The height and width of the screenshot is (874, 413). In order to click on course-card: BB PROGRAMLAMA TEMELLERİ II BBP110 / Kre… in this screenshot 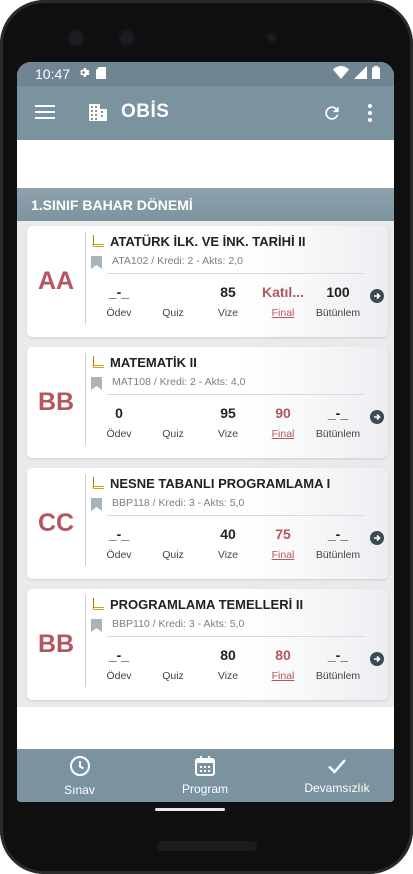, I will do `click(207, 644)`.